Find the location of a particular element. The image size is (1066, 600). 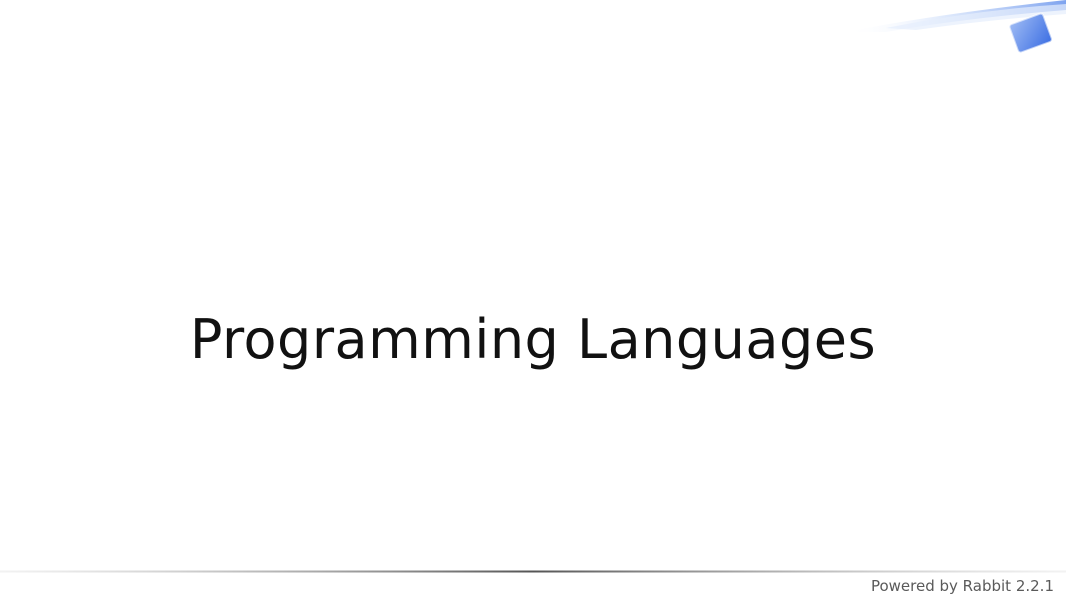

slide-title: Programming Languages is located at coordinates (533, 339).